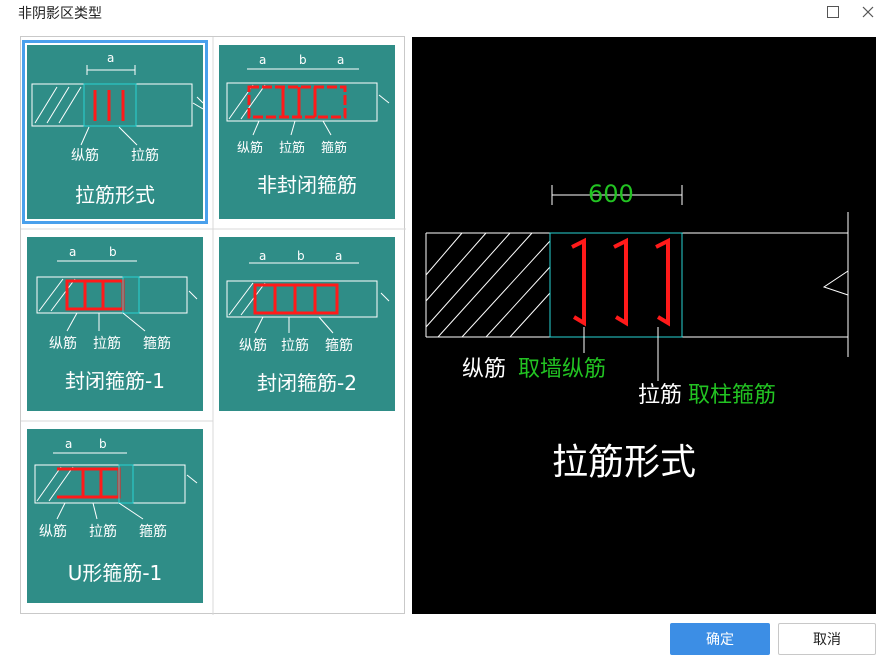 This screenshot has width=895, height=661. I want to click on cancel-button: 取消, so click(827, 639).